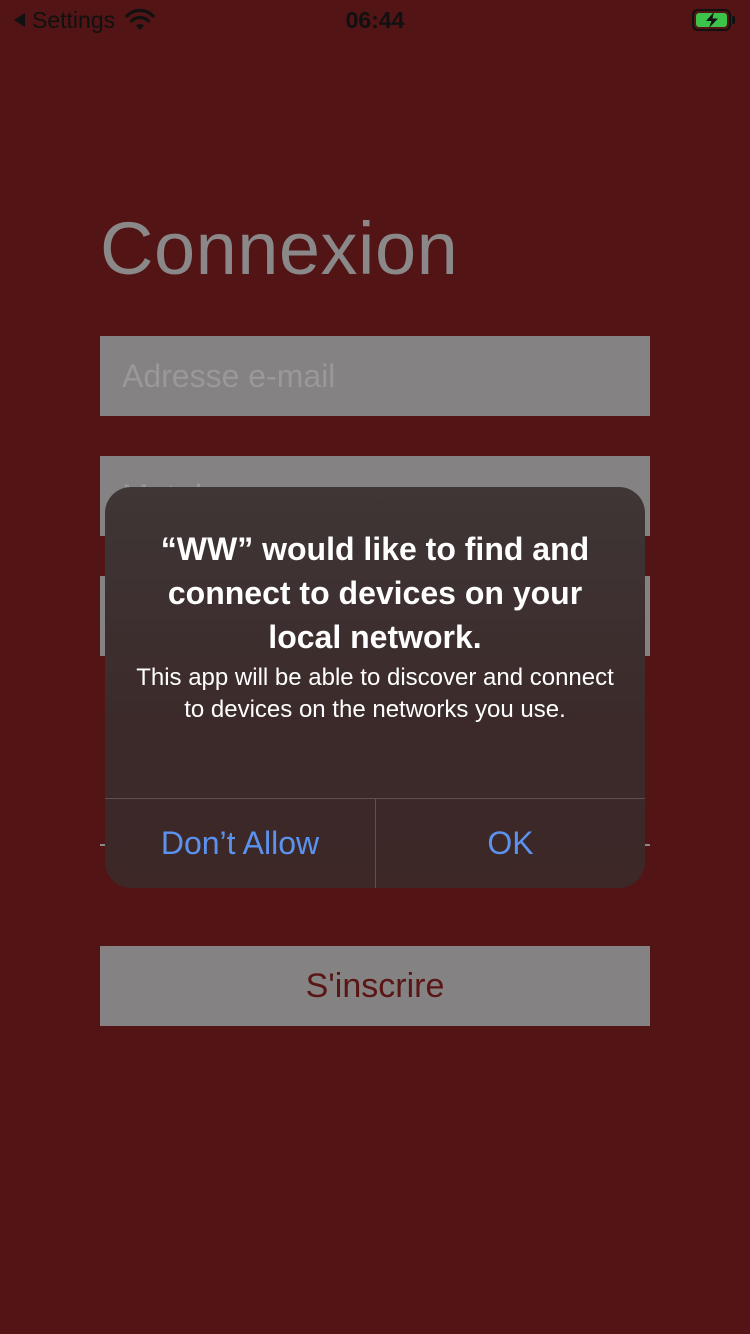  Describe the element at coordinates (375, 986) in the screenshot. I see `register-button: S'inscrire` at that location.